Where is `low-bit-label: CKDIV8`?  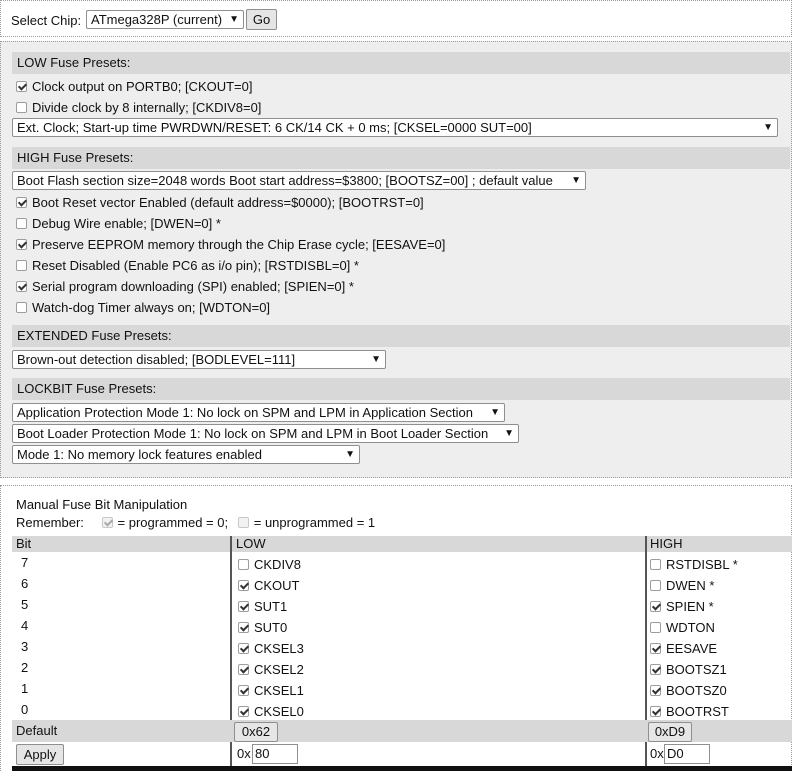
low-bit-label: CKDIV8 is located at coordinates (277, 564).